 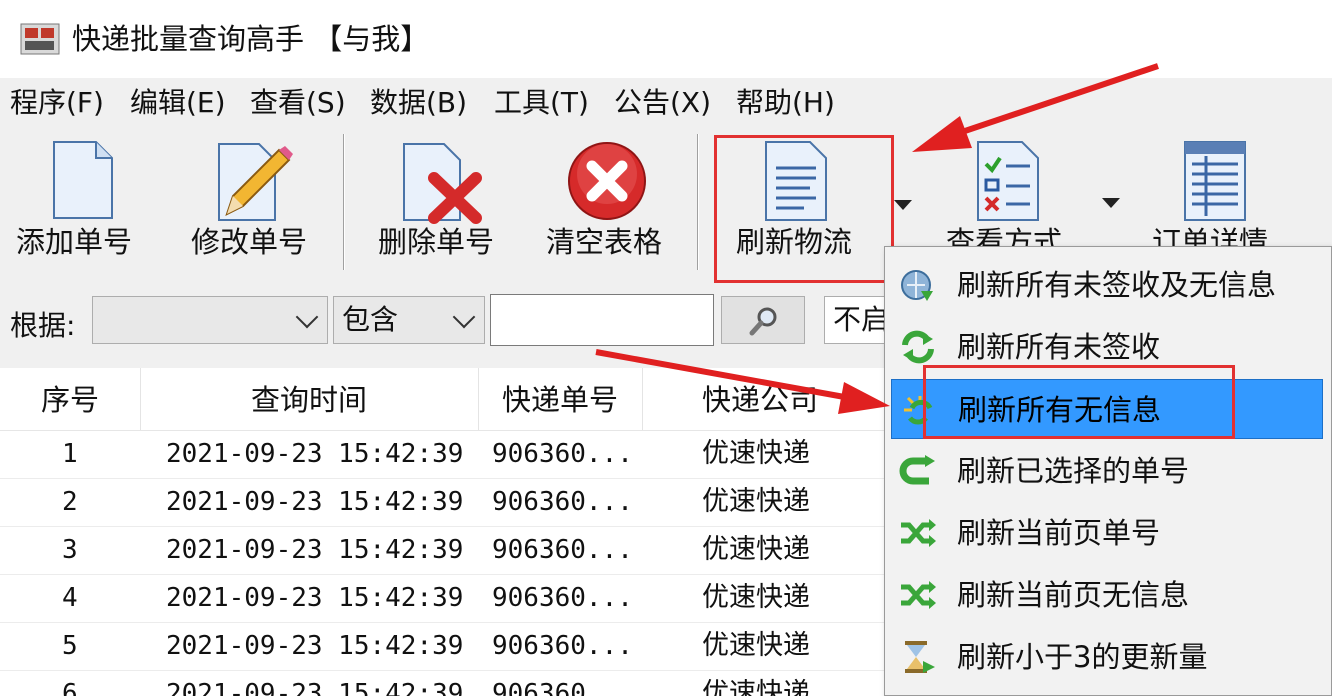 I want to click on window-title: 快递批量查询高手 【与我】, so click(x=251, y=39).